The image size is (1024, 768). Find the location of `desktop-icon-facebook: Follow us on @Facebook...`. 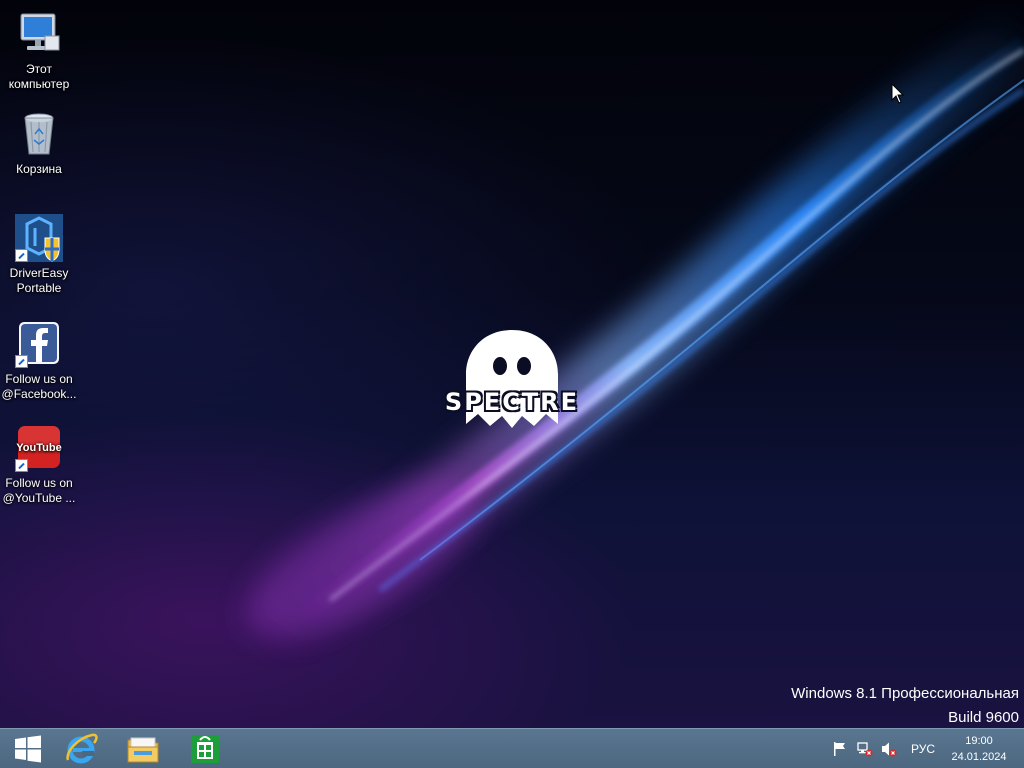

desktop-icon-facebook: Follow us on @Facebook... is located at coordinates (39, 361).